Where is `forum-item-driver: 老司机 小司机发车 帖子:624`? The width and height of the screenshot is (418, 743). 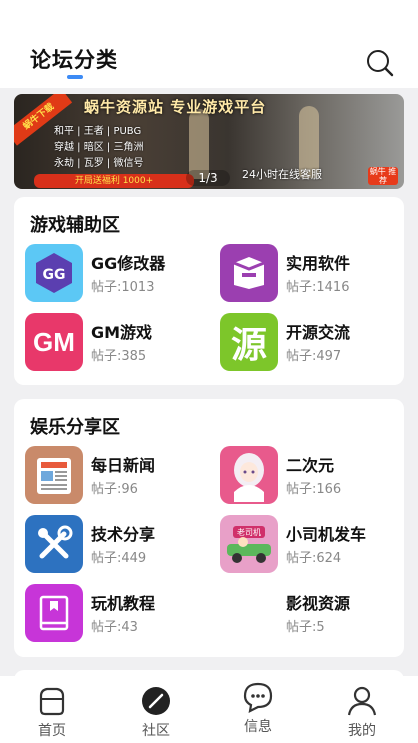
forum-item-driver: 老司机 小司机发车 帖子:624 is located at coordinates (310, 545).